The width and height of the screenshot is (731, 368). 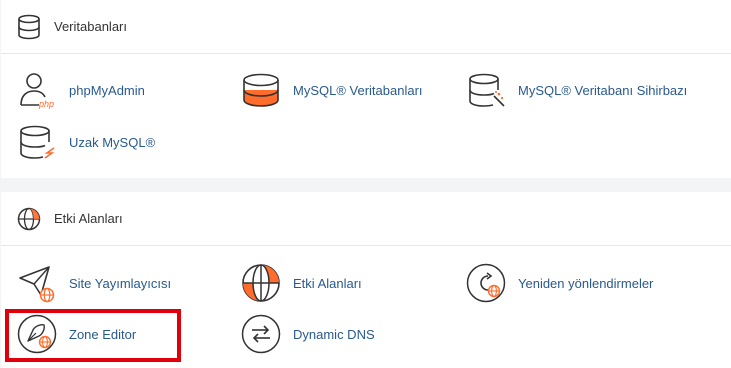 I want to click on mysql-wizard-label: MySQL® Veritabanı Sihirbazı, so click(x=603, y=90).